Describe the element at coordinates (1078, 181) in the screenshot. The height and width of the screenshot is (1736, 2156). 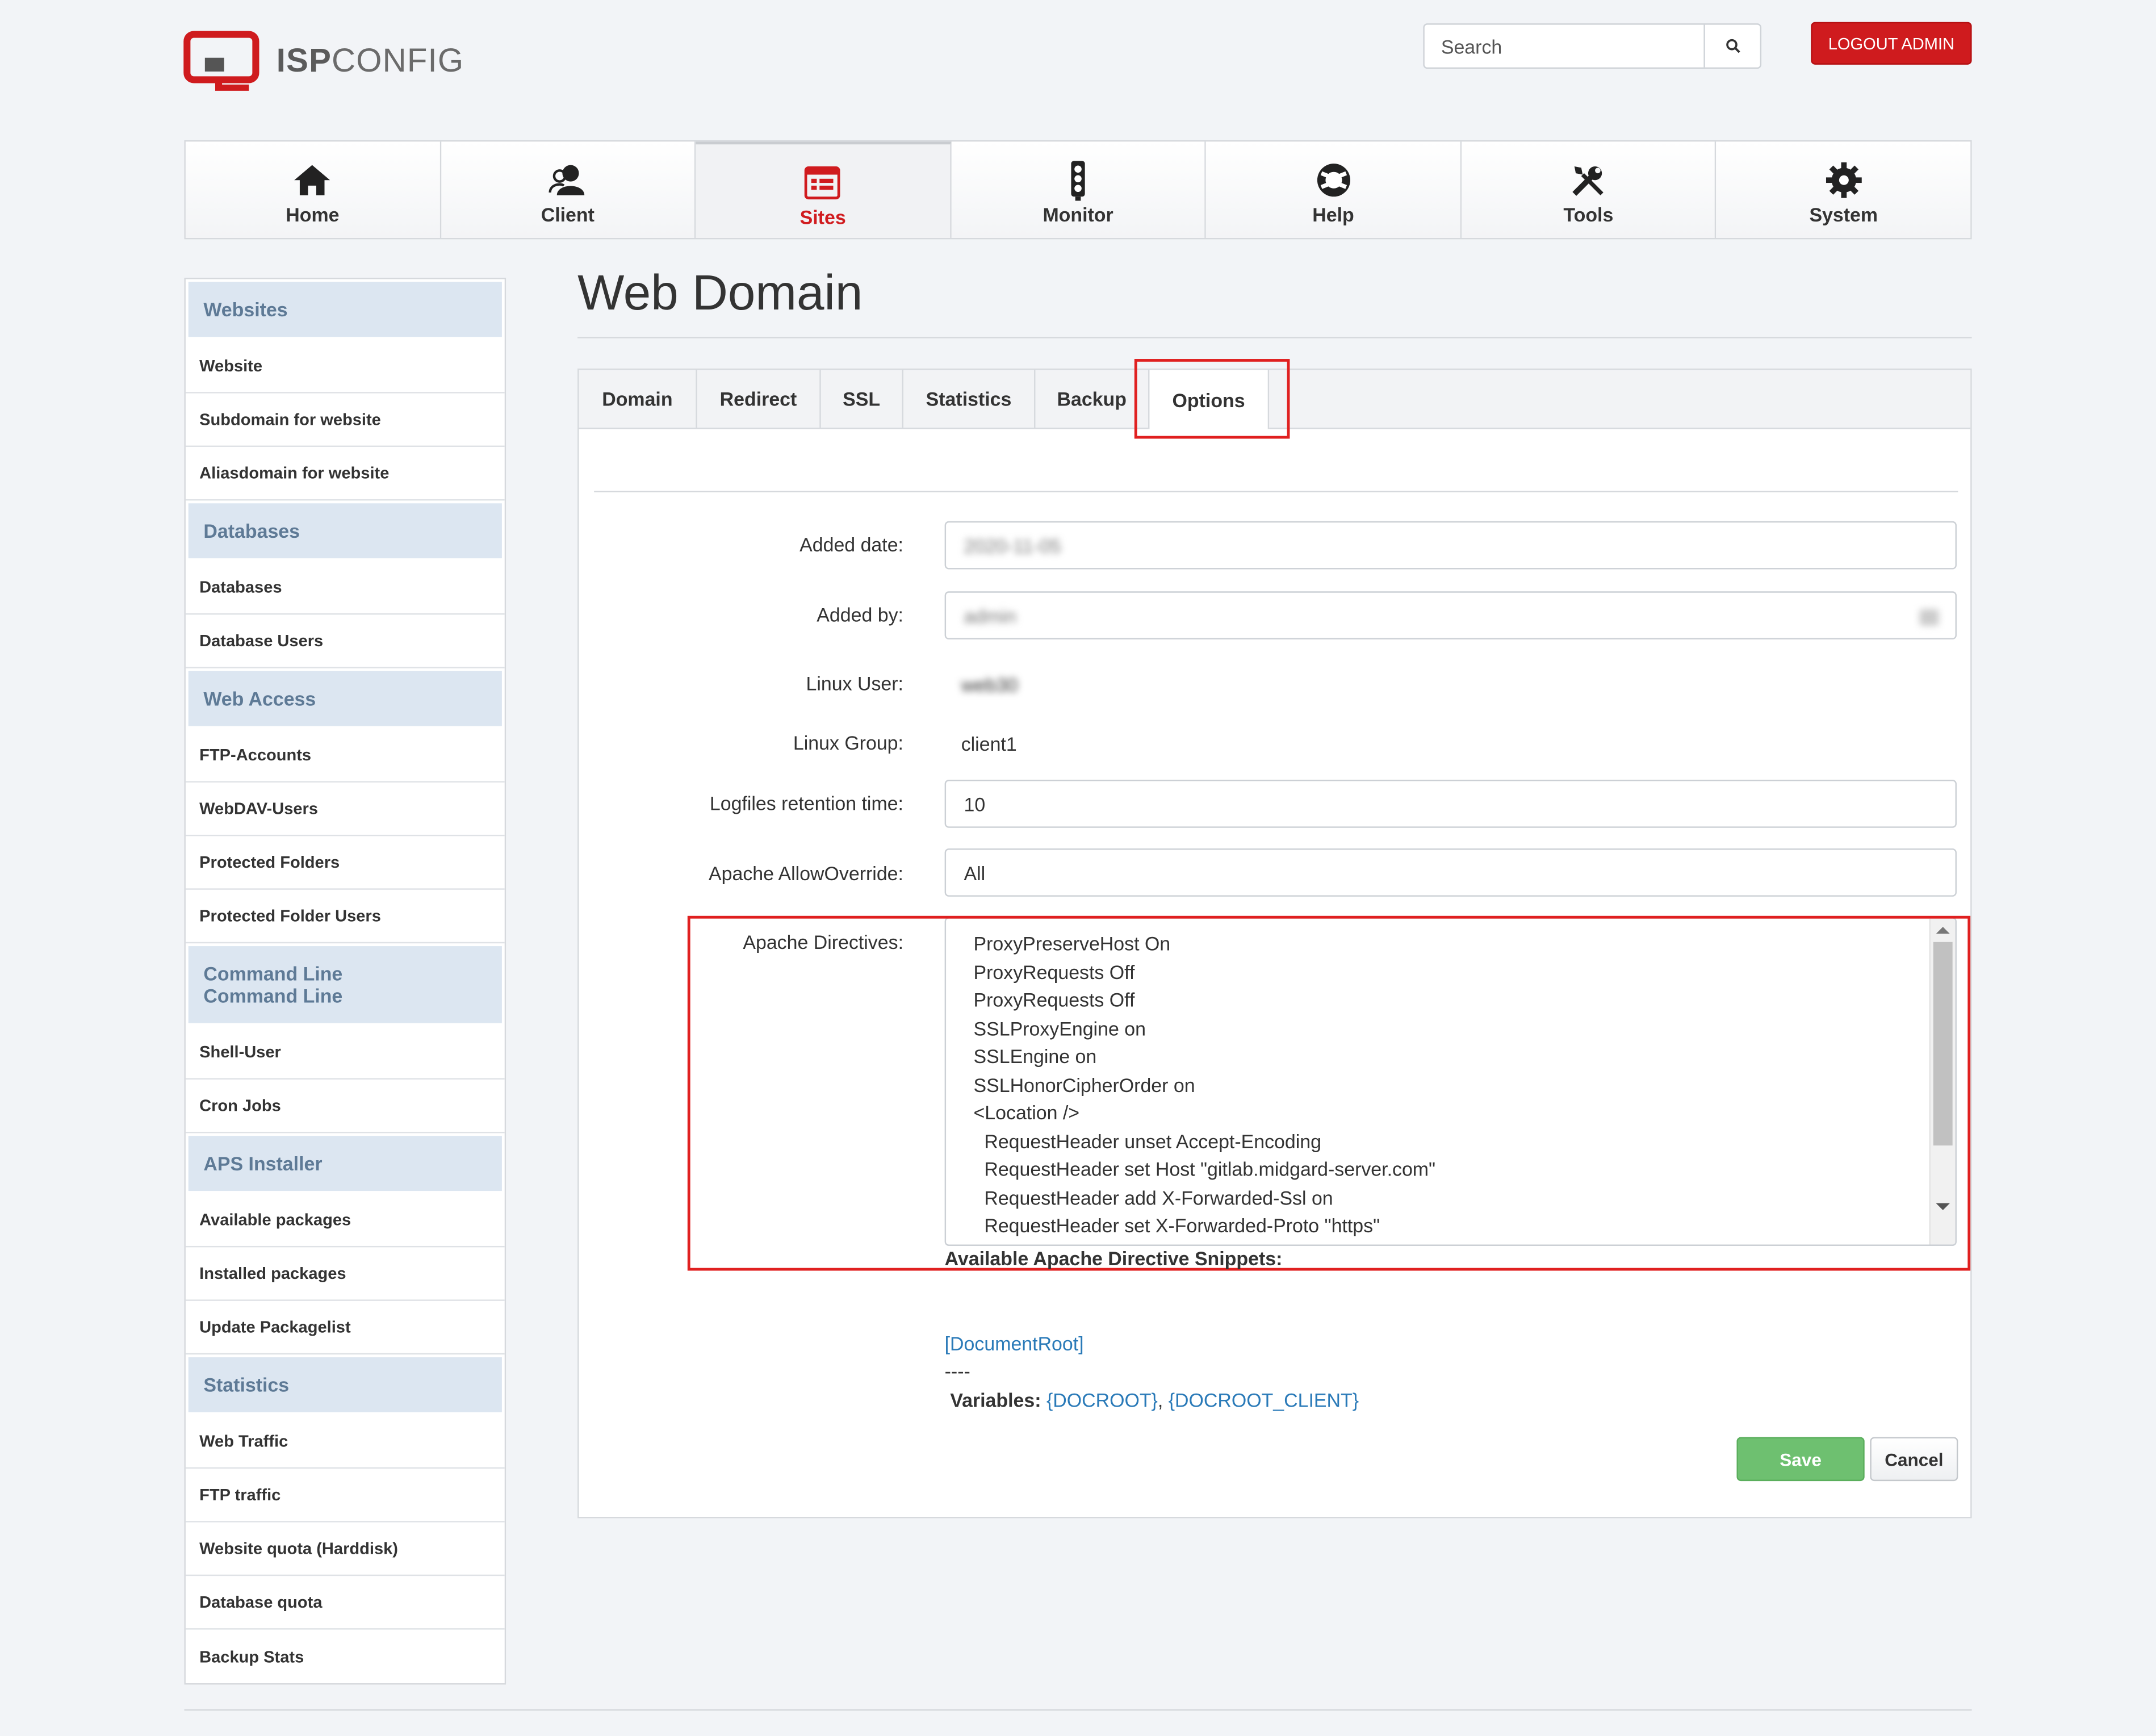
I see `monitor-icon` at that location.